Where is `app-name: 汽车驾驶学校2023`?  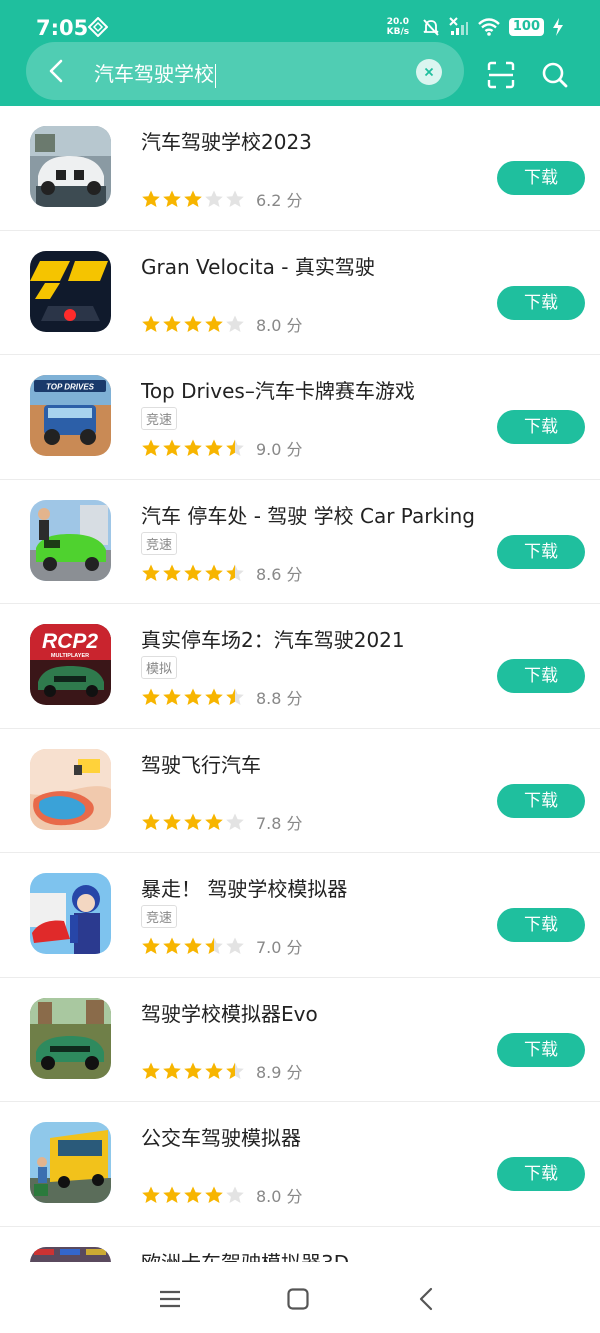
app-name: 汽车驾驶学校2023 is located at coordinates (226, 140).